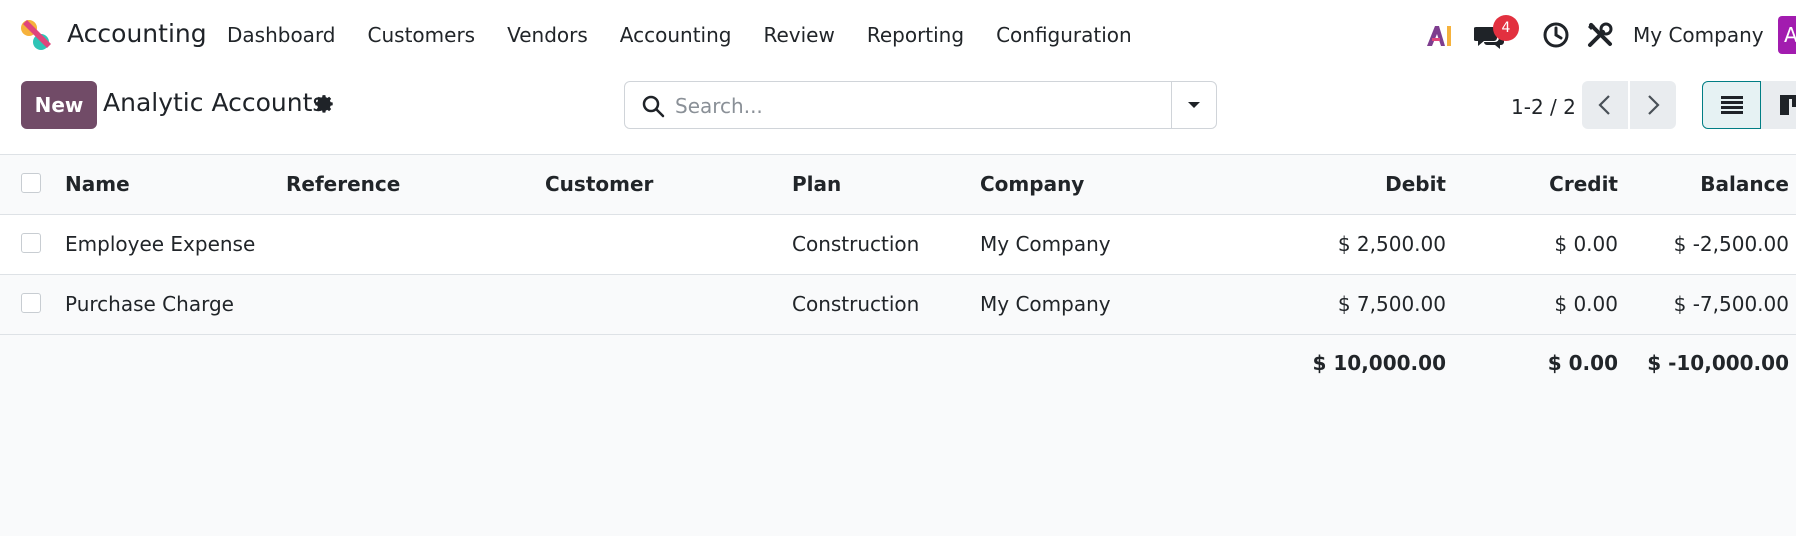 The width and height of the screenshot is (1796, 536). What do you see at coordinates (1744, 184) in the screenshot?
I see `column-header-balance: Balance` at bounding box center [1744, 184].